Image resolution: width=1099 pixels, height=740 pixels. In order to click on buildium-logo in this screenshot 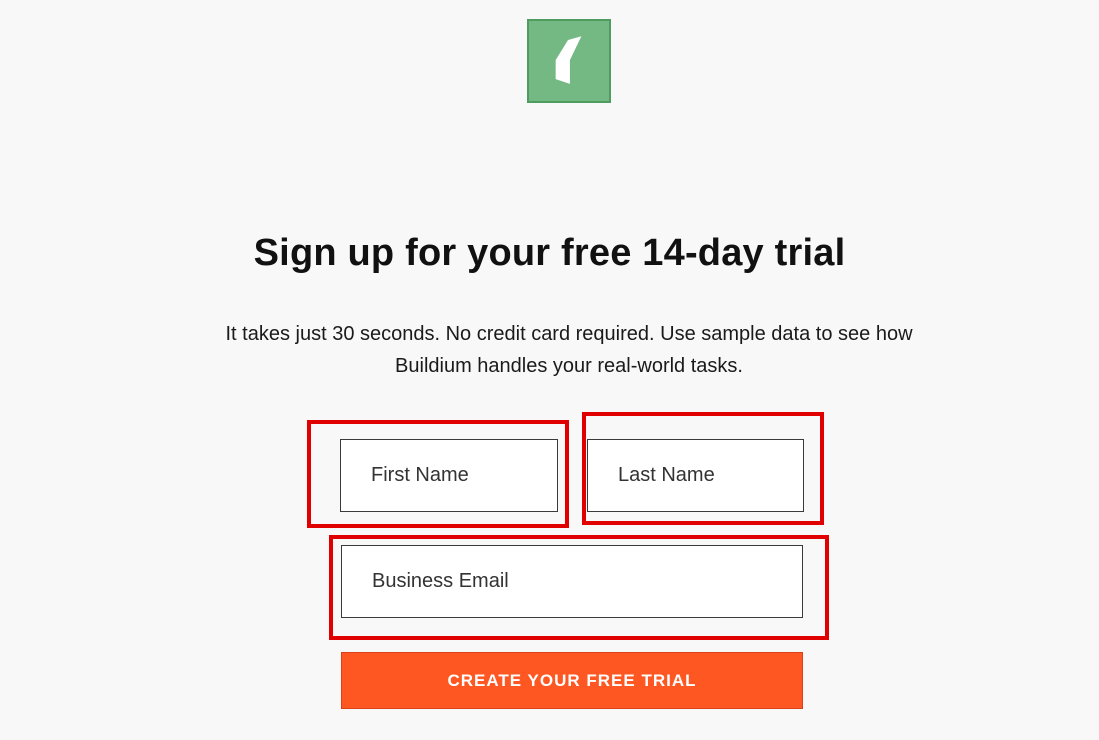, I will do `click(569, 61)`.